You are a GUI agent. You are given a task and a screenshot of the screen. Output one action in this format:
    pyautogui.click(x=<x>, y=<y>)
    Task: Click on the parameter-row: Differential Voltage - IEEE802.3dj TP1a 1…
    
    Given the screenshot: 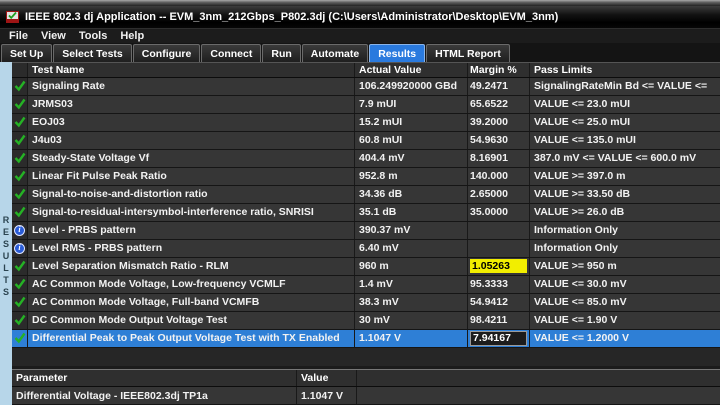 What is the action you would take?
    pyautogui.click(x=366, y=396)
    